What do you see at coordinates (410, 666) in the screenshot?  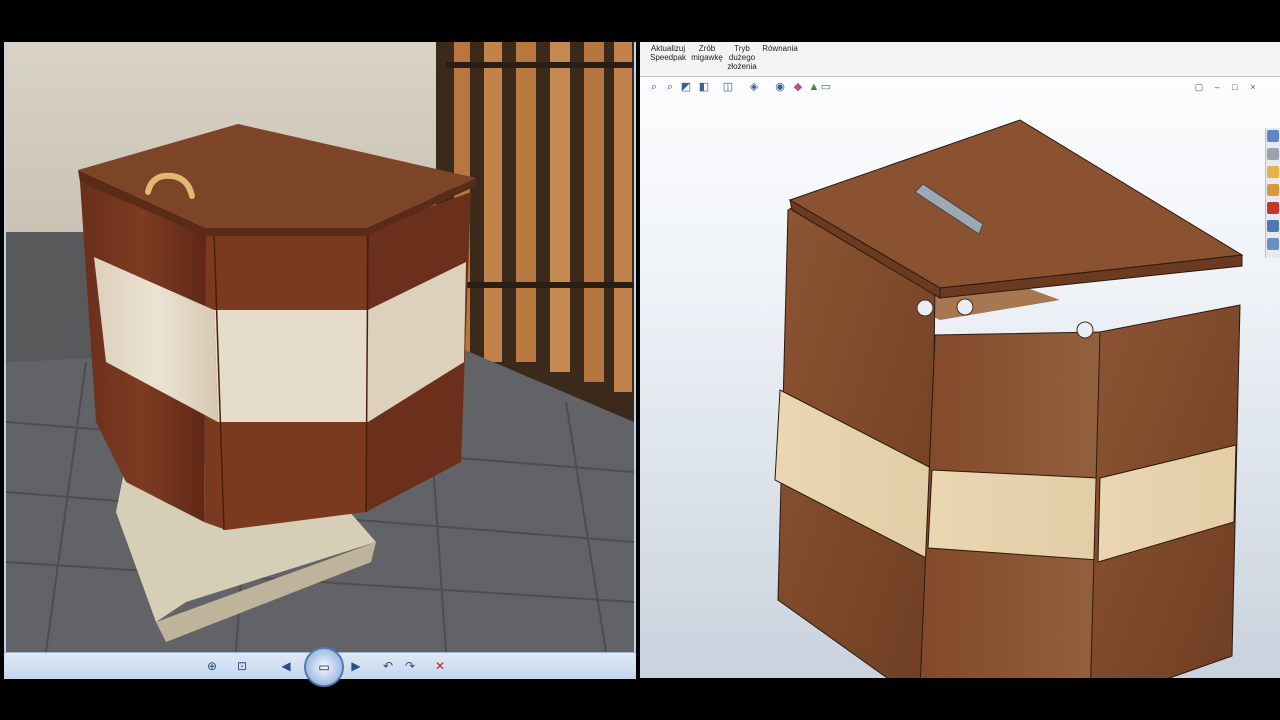 I see `rotate-cw-icon: ↷` at bounding box center [410, 666].